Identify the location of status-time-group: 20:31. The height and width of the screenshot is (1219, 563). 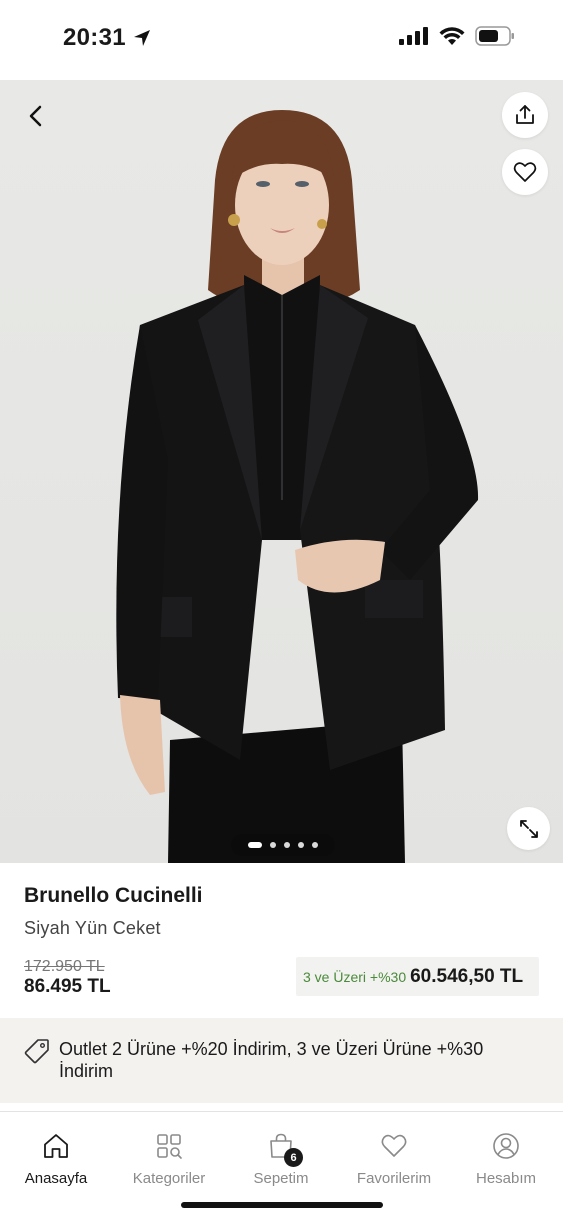
(107, 38).